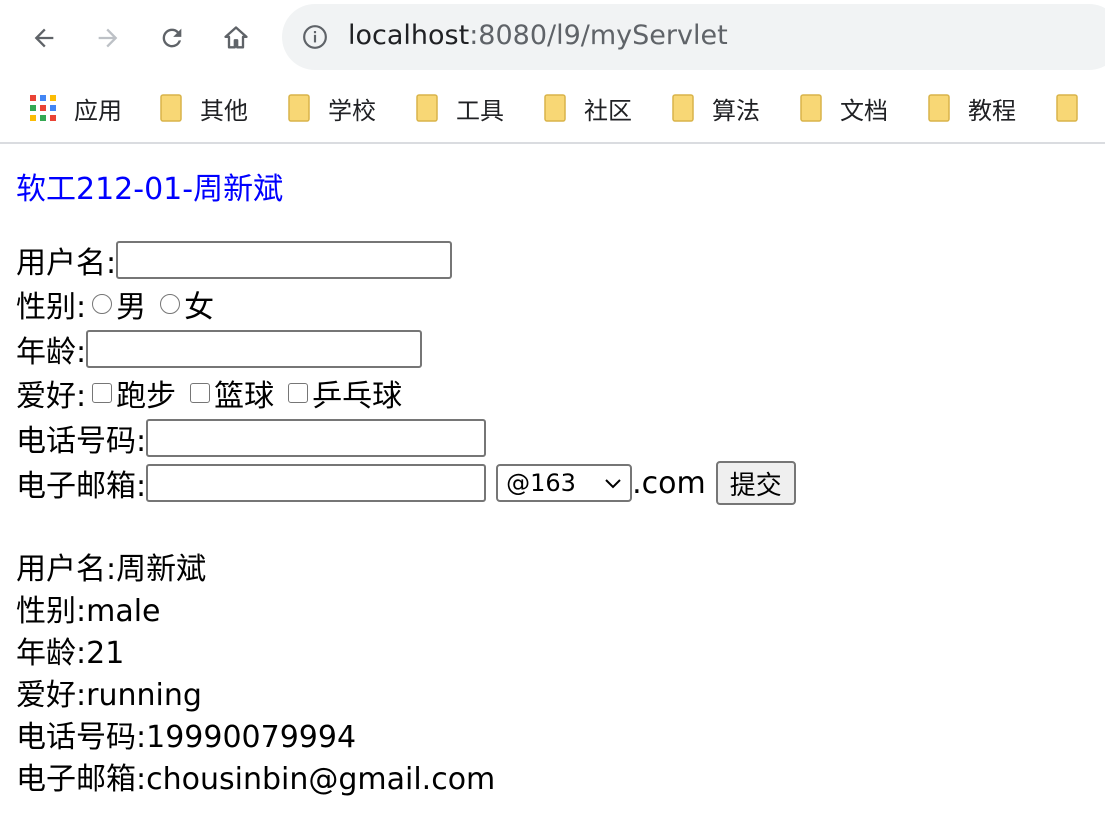 The height and width of the screenshot is (816, 1105). Describe the element at coordinates (43, 108) in the screenshot. I see `apps-grid-icon` at that location.